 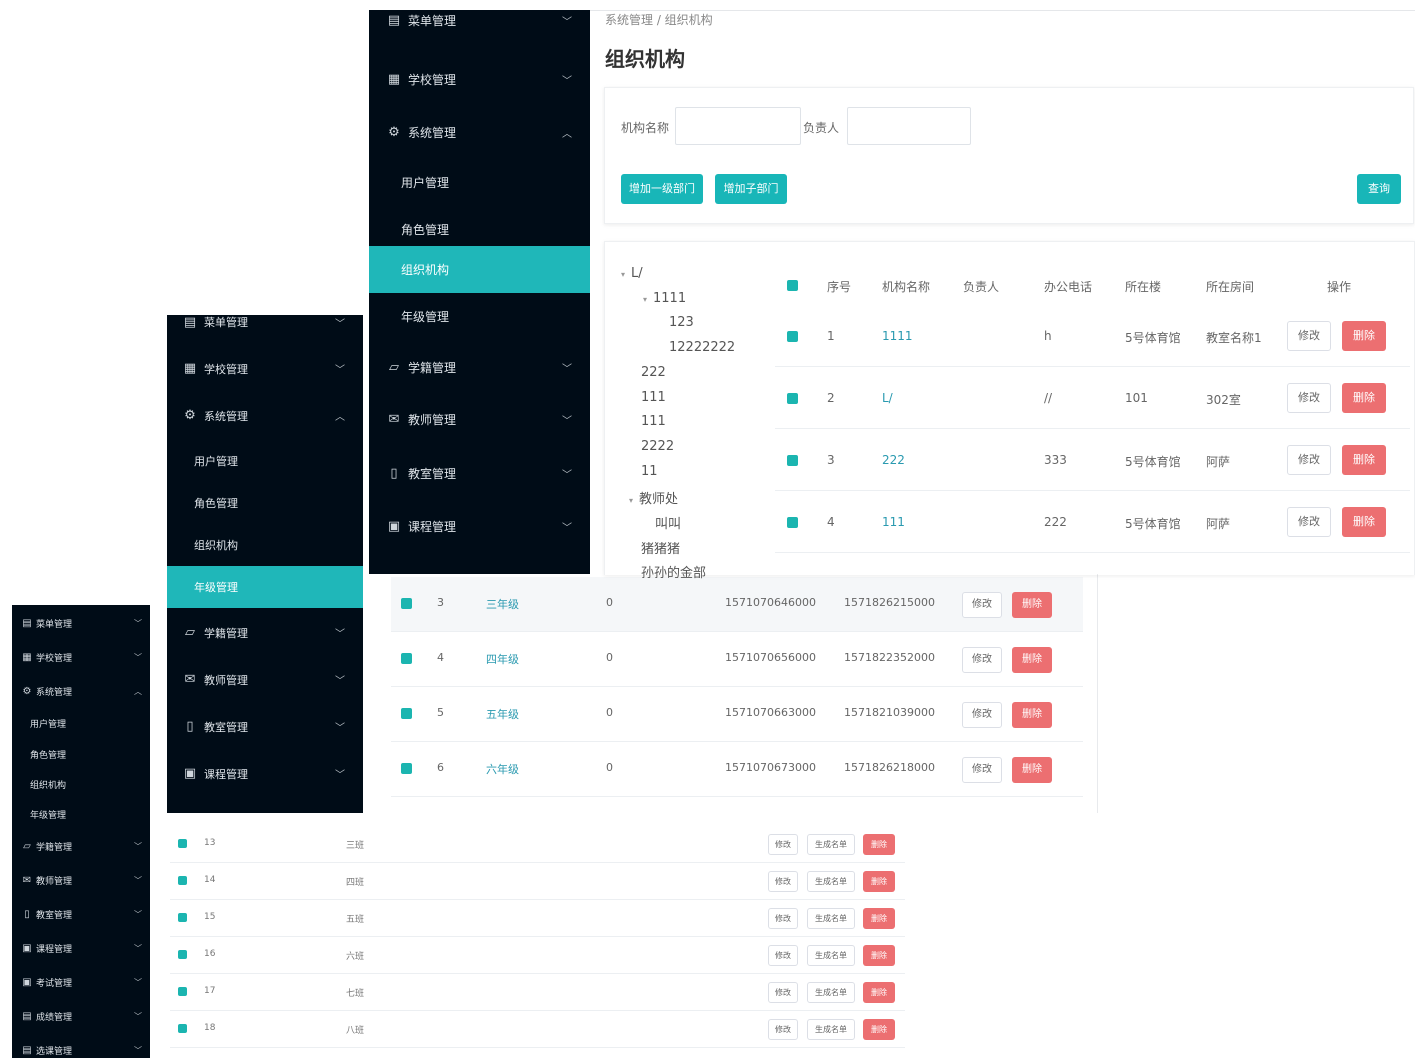 I want to click on tree-node: 222, so click(x=653, y=372).